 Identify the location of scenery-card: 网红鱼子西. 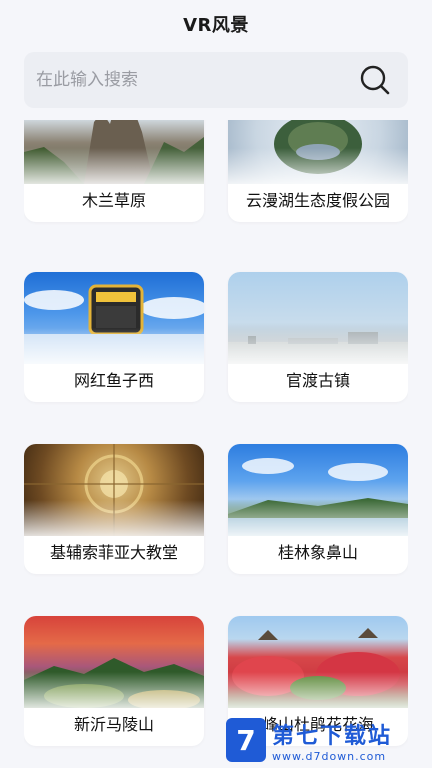
(114, 337).